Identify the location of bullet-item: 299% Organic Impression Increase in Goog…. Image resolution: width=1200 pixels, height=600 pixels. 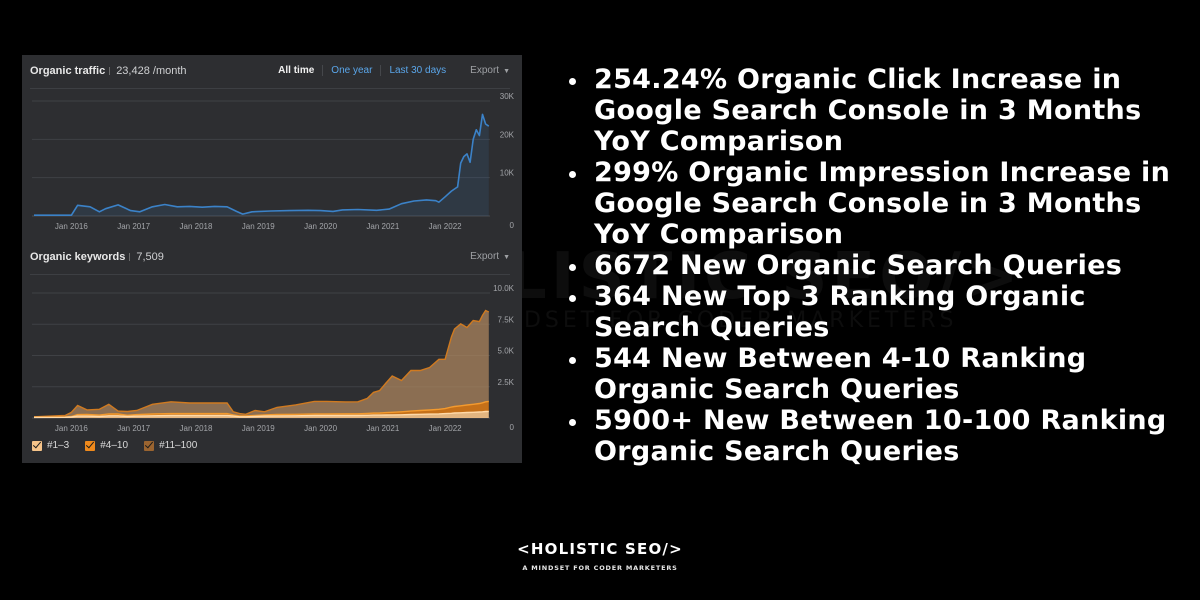
(881, 203).